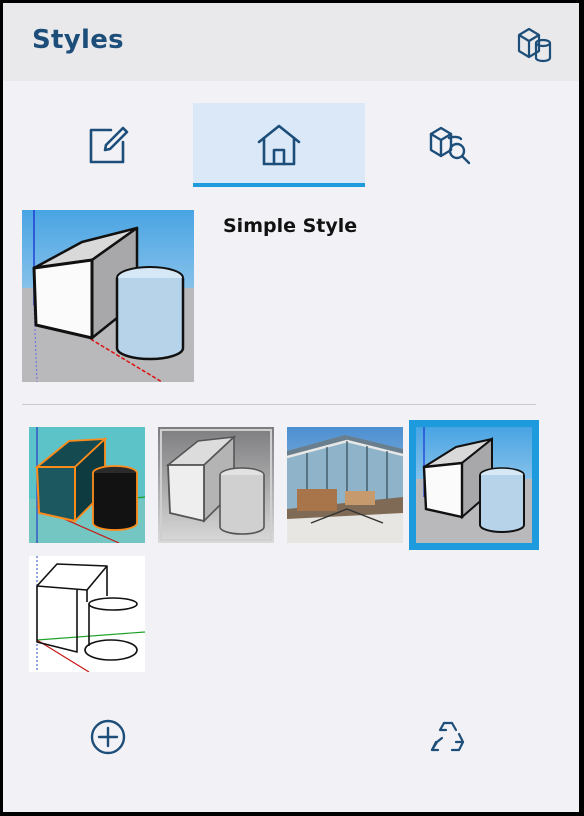 The width and height of the screenshot is (584, 816). I want to click on tab-browse, so click(450, 145).